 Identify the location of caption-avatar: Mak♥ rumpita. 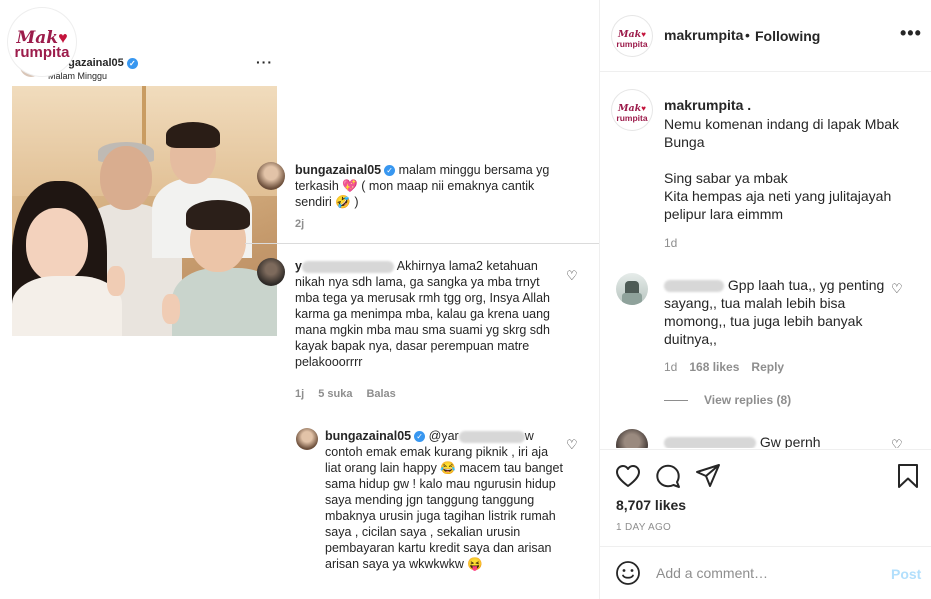
(632, 110).